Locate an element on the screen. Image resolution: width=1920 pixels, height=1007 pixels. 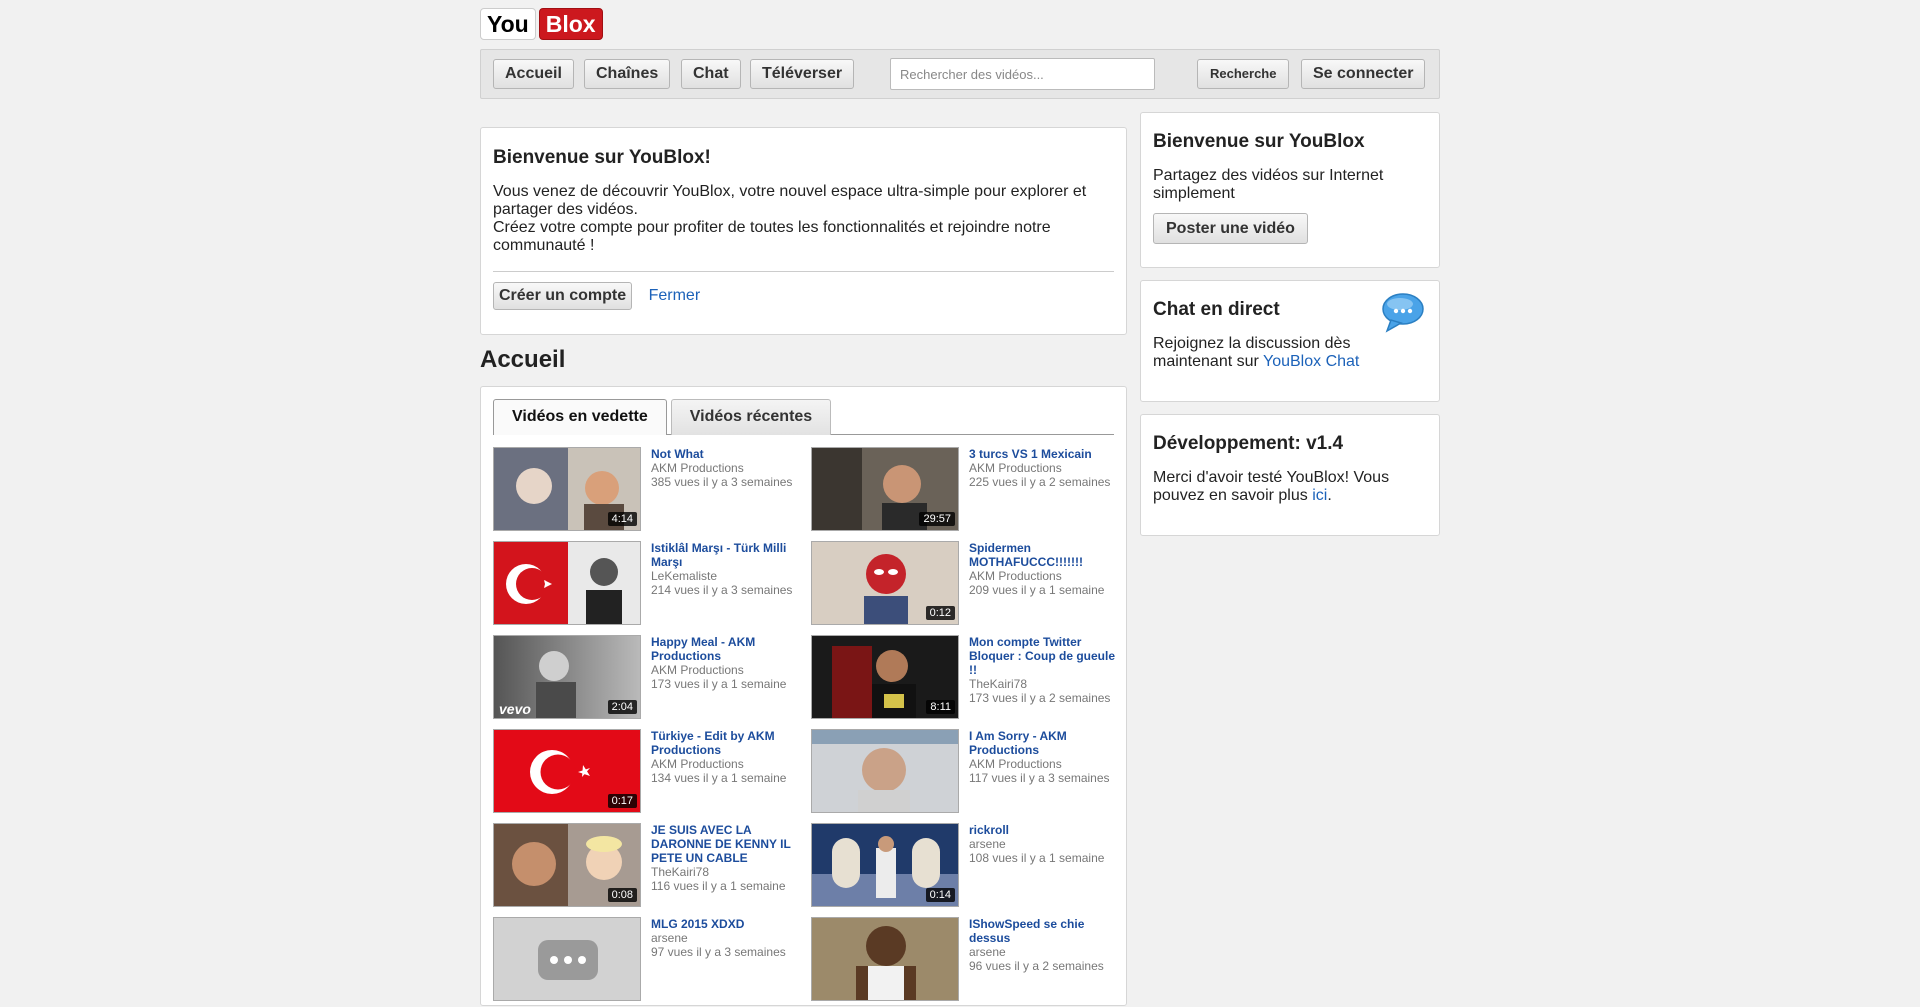
video-tabs: Vidéos en vedette Vidéos récentes is located at coordinates (803, 417).